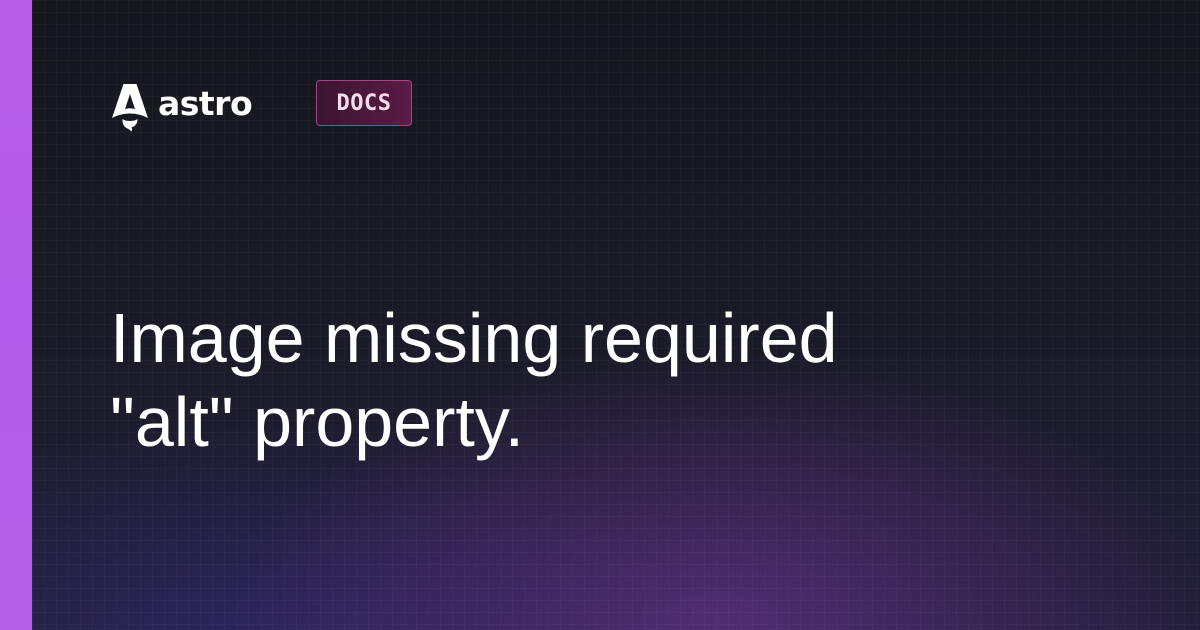 This screenshot has width=1200, height=630. What do you see at coordinates (474, 338) in the screenshot?
I see `page-title-line-1: Image missing required` at bounding box center [474, 338].